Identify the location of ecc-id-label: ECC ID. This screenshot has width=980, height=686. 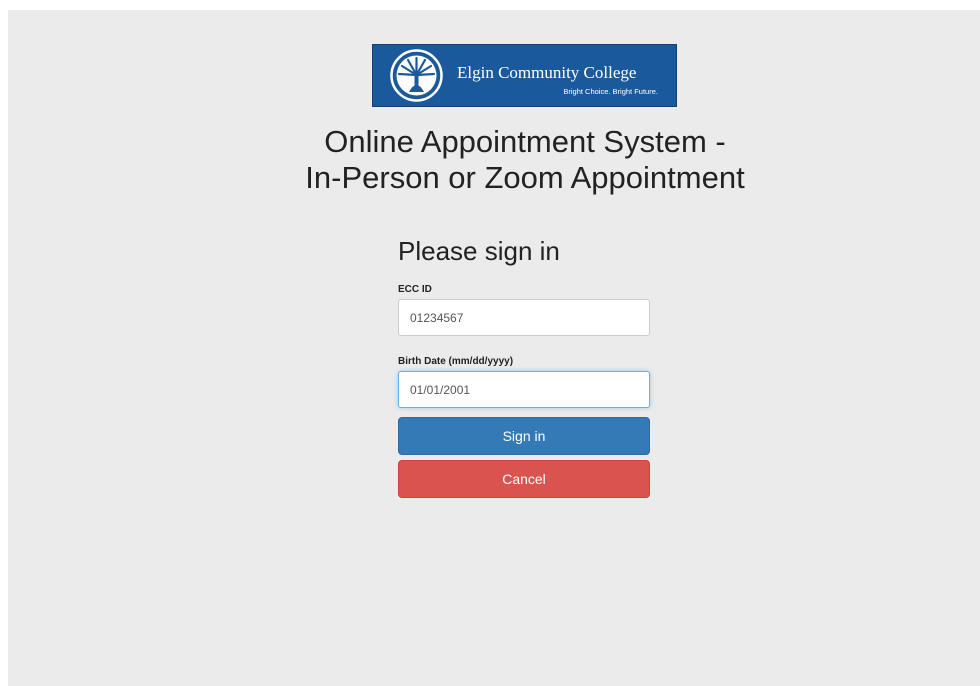
(415, 289).